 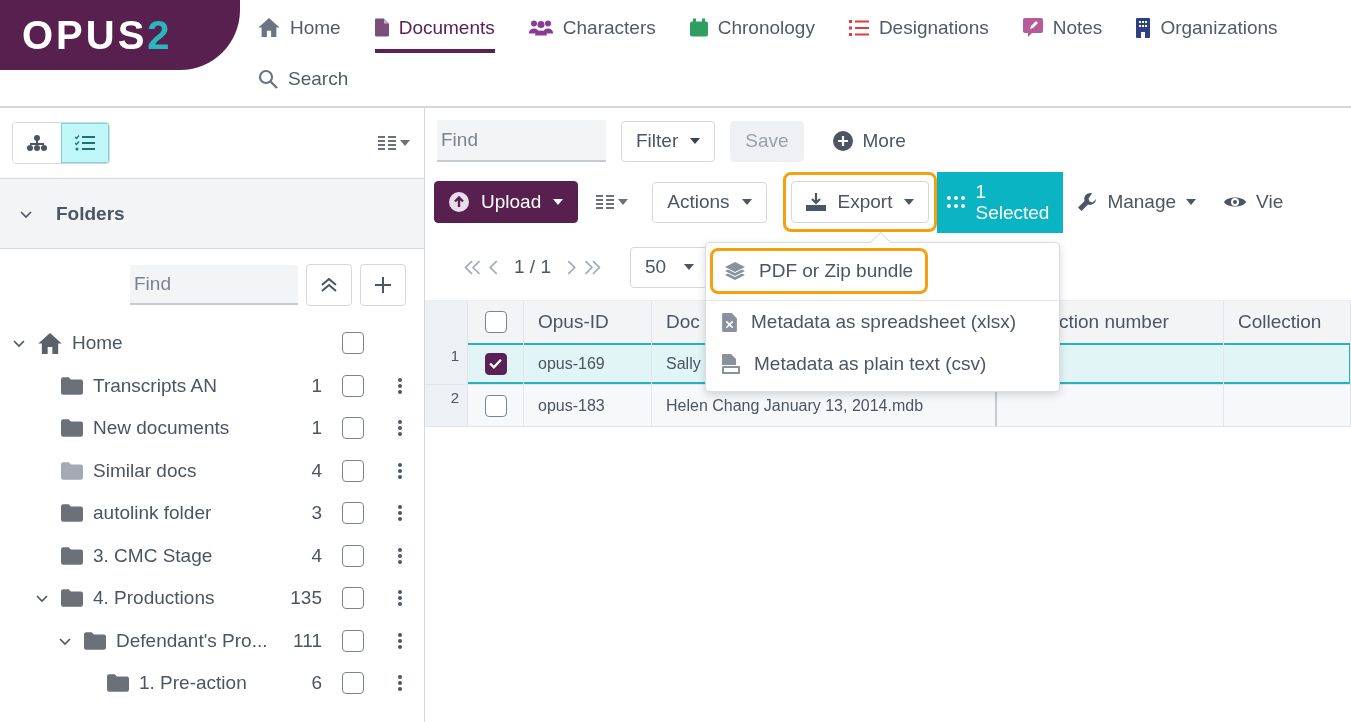 I want to click on folder-count: 111, so click(x=307, y=640).